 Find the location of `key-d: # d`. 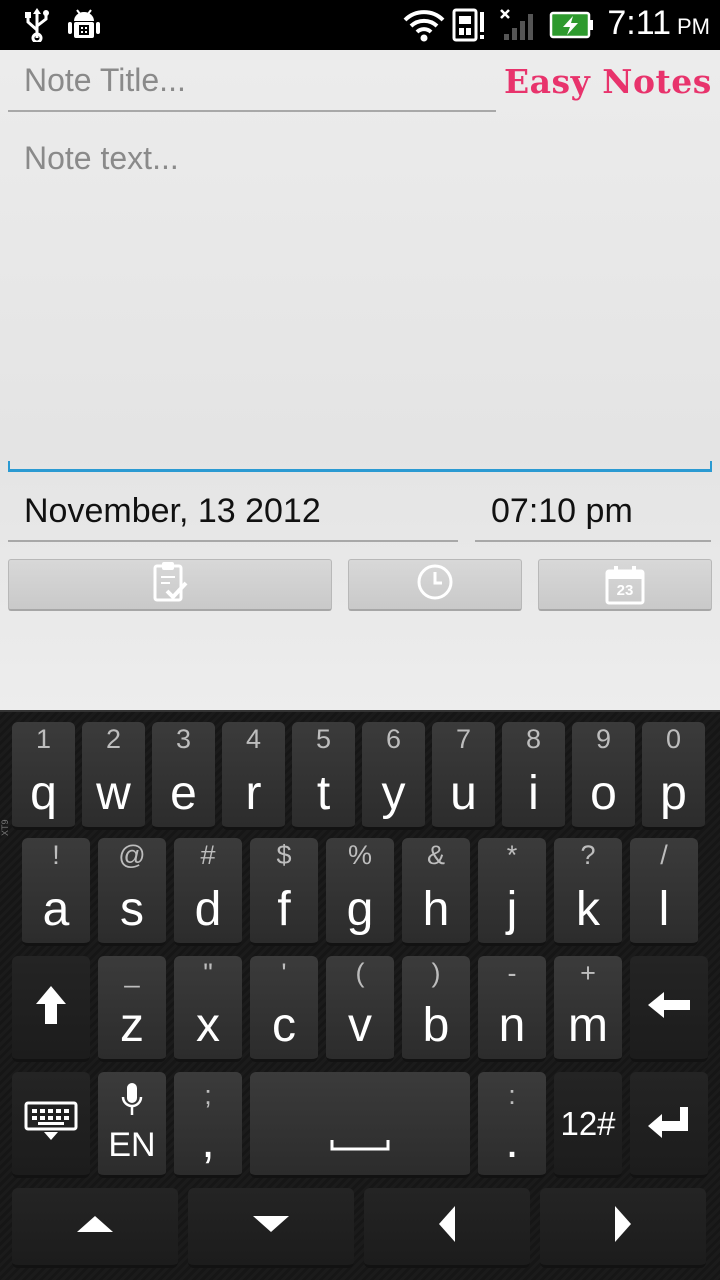

key-d: # d is located at coordinates (208, 892).